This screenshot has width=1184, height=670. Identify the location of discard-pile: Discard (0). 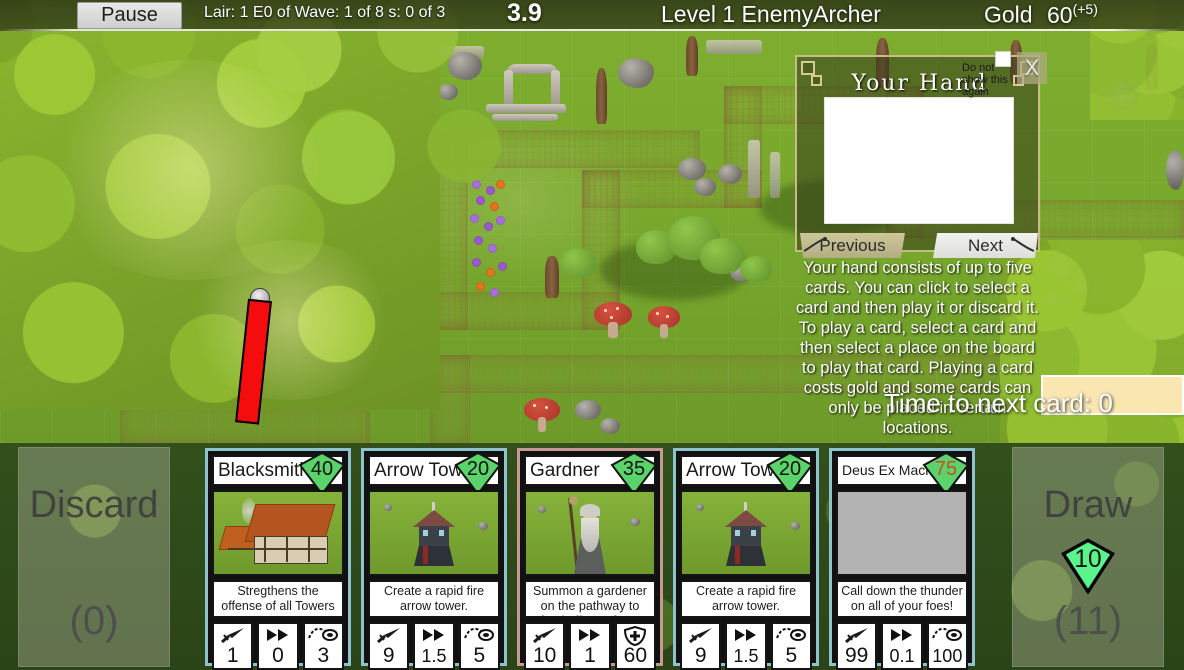
(94, 557).